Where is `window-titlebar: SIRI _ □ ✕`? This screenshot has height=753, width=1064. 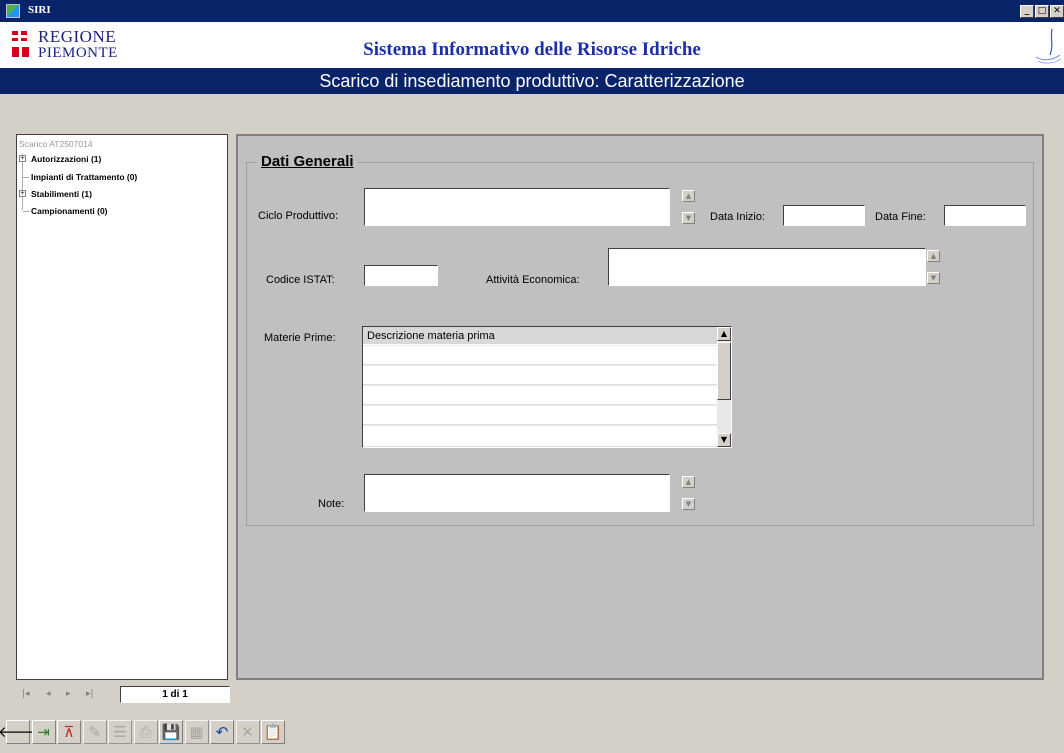 window-titlebar: SIRI _ □ ✕ is located at coordinates (532, 11).